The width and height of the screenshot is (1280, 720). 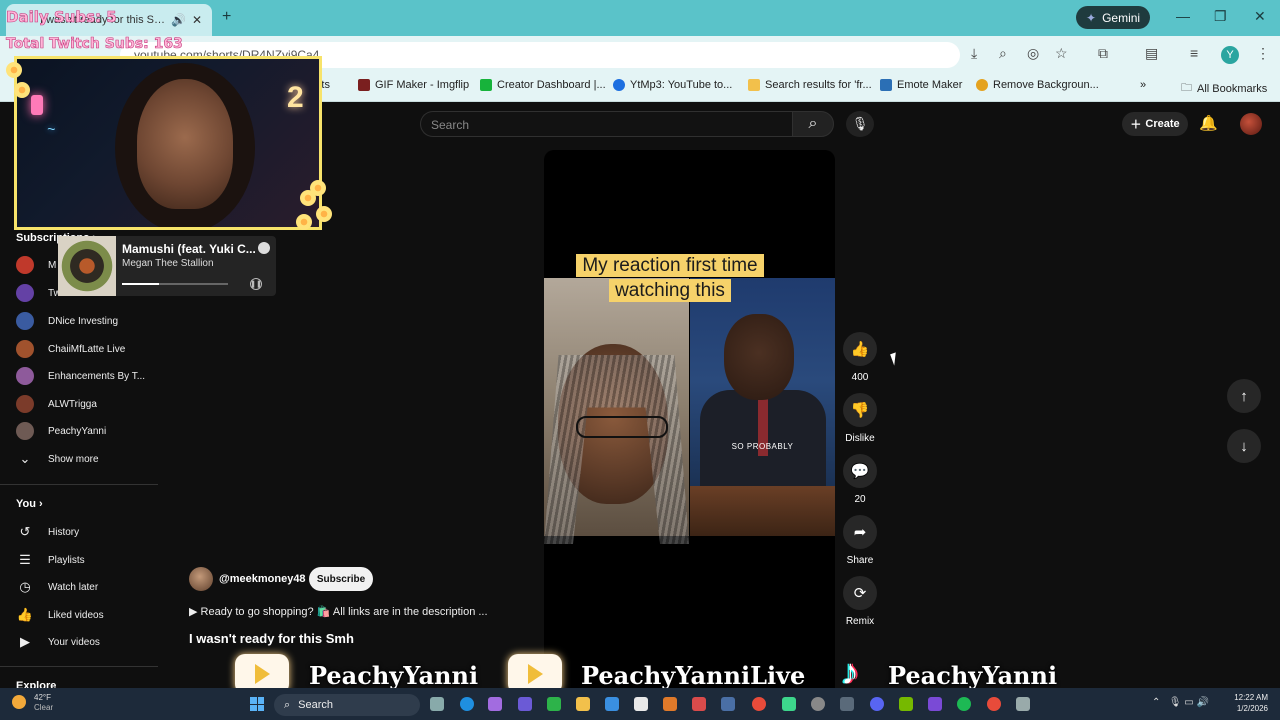 What do you see at coordinates (818, 704) in the screenshot?
I see `obs-icon` at bounding box center [818, 704].